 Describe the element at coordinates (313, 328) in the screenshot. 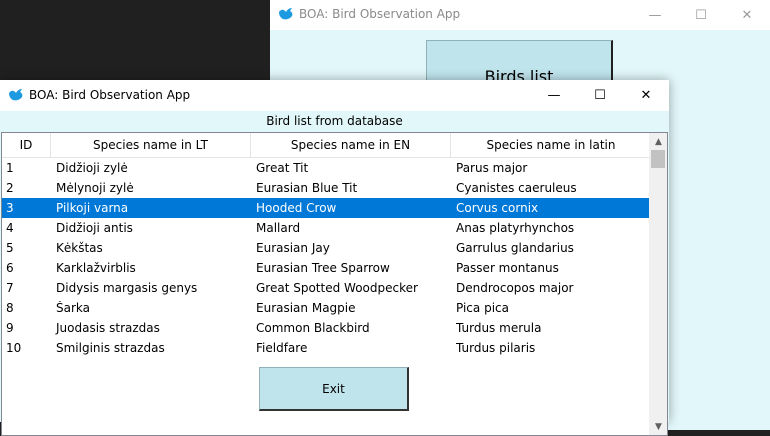

I see `cell-en: Common Blackbird` at that location.